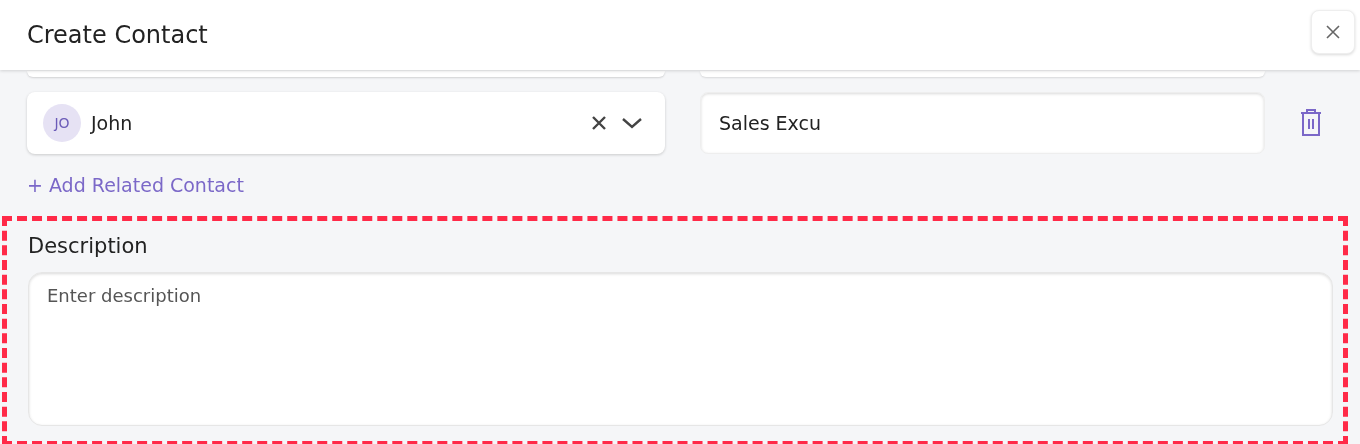  I want to click on chevron-down-icon, so click(632, 123).